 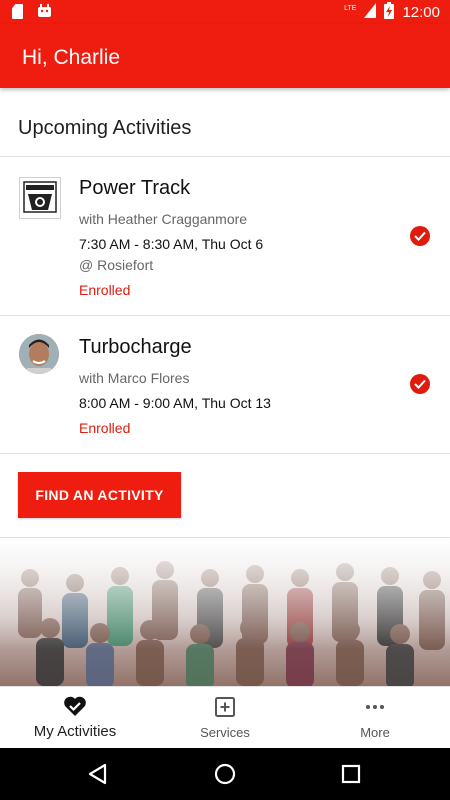 What do you see at coordinates (225, 707) in the screenshot?
I see `plus-square-icon` at bounding box center [225, 707].